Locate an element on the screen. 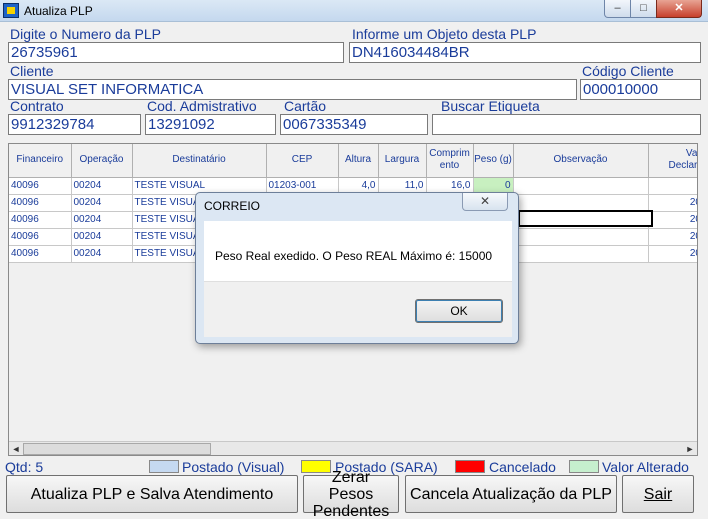 The height and width of the screenshot is (519, 708). col-operacao: Operação is located at coordinates (102, 161).